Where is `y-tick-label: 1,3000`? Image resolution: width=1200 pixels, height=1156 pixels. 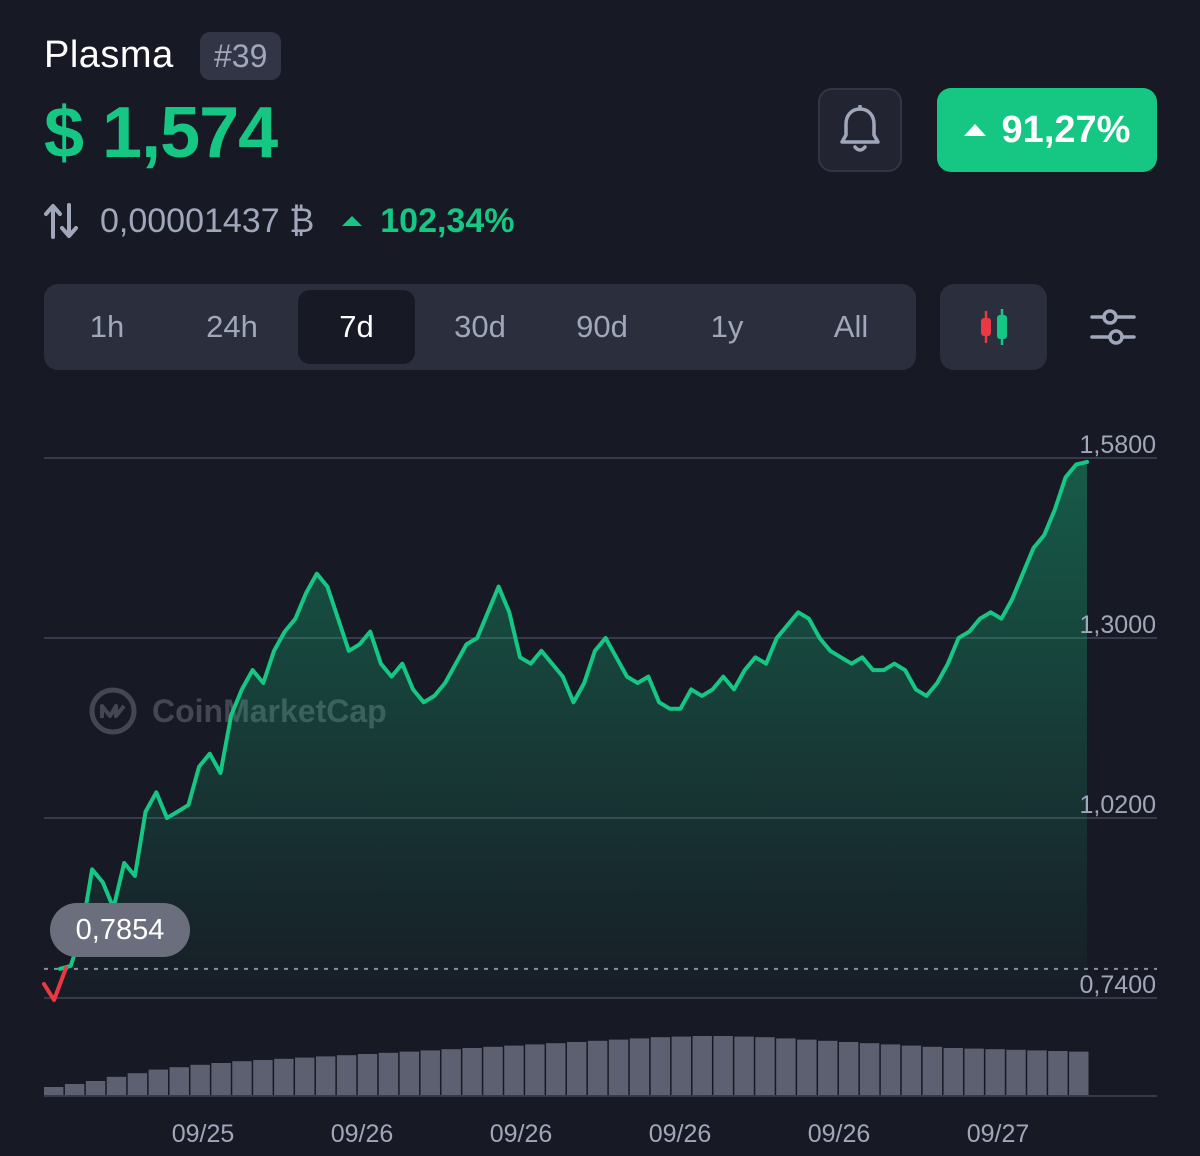 y-tick-label: 1,3000 is located at coordinates (1117, 625).